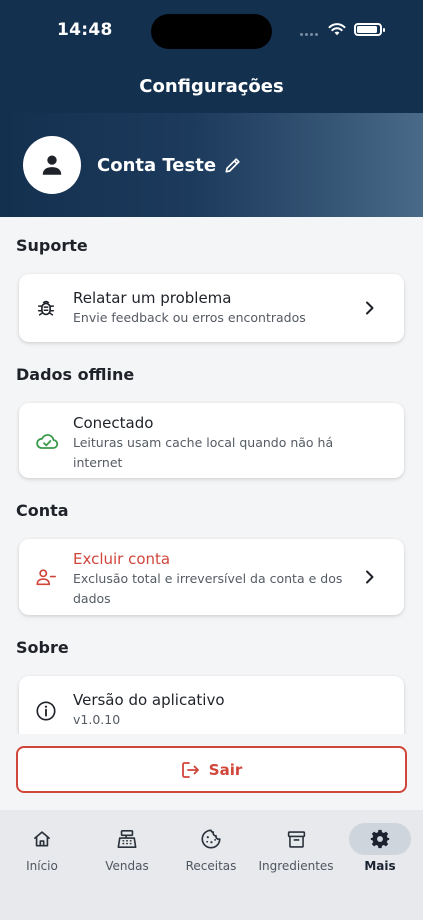 The width and height of the screenshot is (423, 920). What do you see at coordinates (42, 855) in the screenshot?
I see `tab-home: Início` at bounding box center [42, 855].